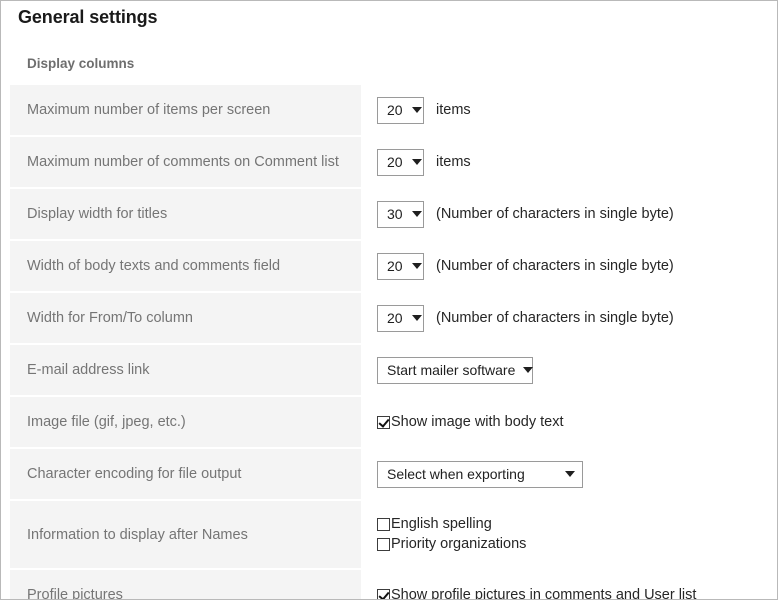 The width and height of the screenshot is (778, 600). I want to click on select-e-mail-address-link: Start mailer software, so click(455, 370).